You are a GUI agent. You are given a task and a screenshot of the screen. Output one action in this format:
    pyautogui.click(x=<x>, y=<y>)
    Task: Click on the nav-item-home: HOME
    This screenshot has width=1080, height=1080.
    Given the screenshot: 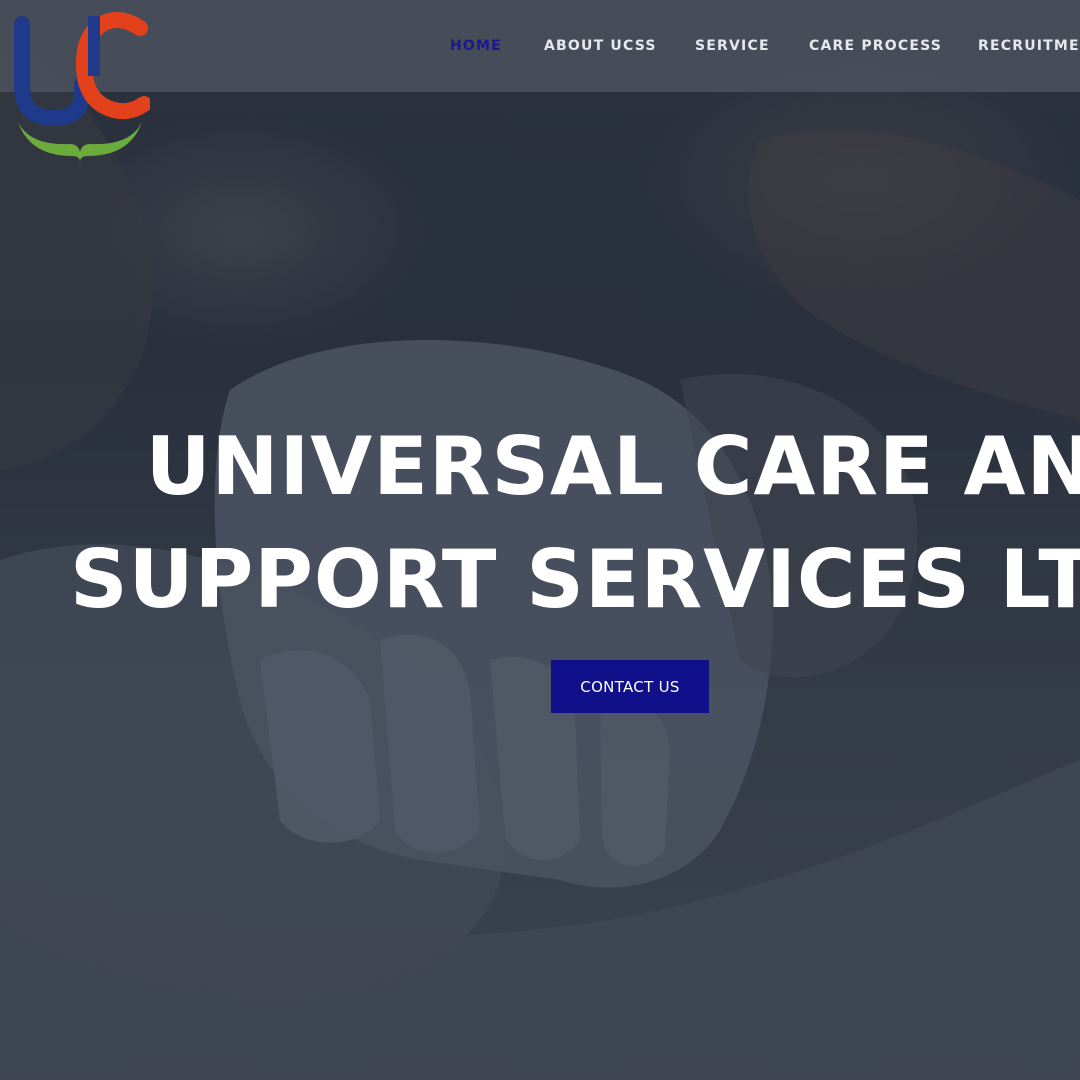 What is the action you would take?
    pyautogui.click(x=476, y=46)
    